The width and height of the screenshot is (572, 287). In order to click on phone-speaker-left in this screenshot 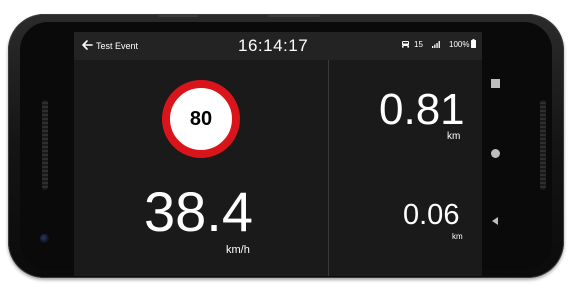, I will do `click(45, 145)`.